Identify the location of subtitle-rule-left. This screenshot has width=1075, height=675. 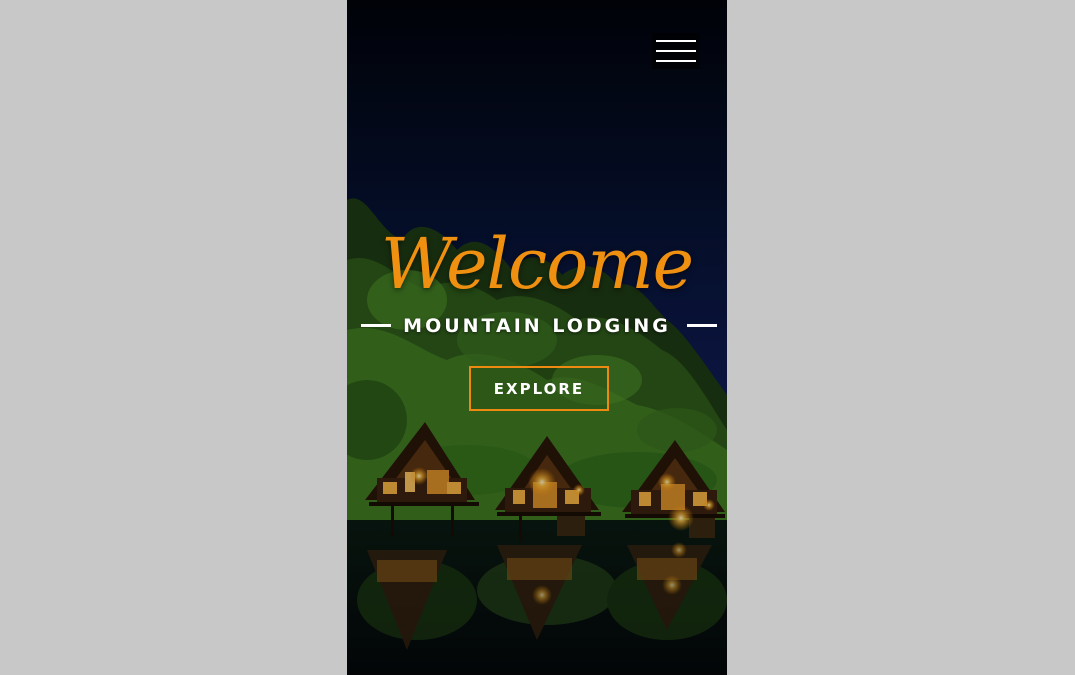
(376, 325).